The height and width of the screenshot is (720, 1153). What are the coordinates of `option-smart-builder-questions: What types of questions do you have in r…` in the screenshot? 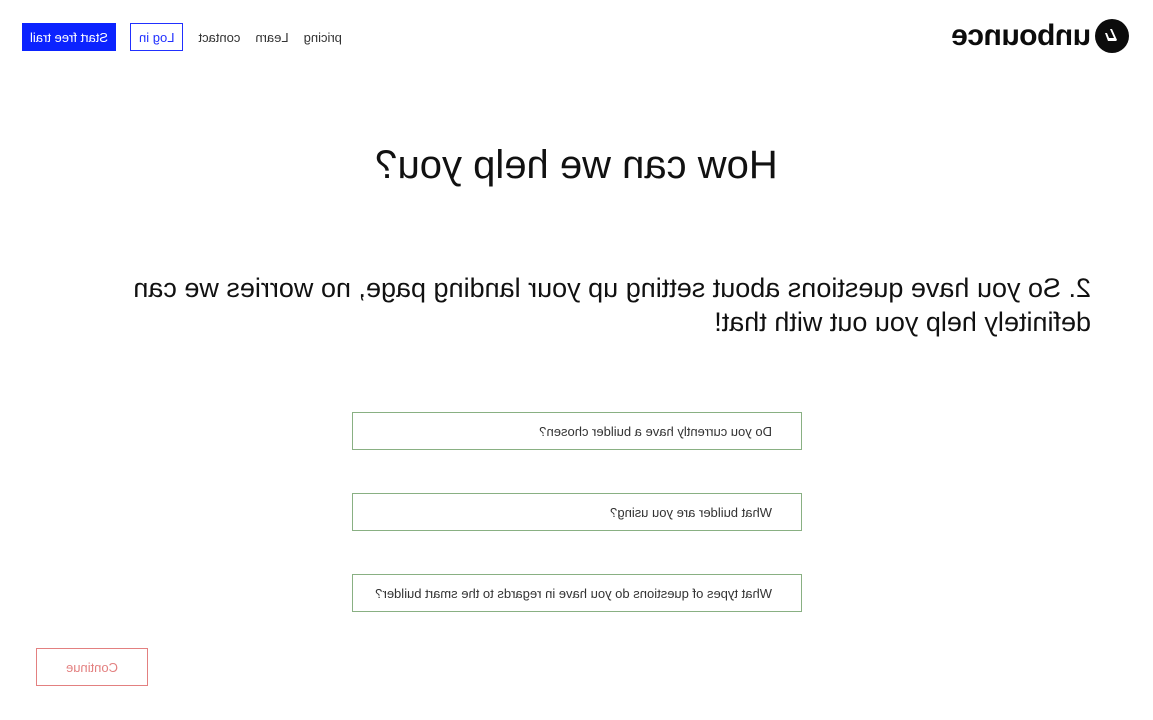 It's located at (577, 593).